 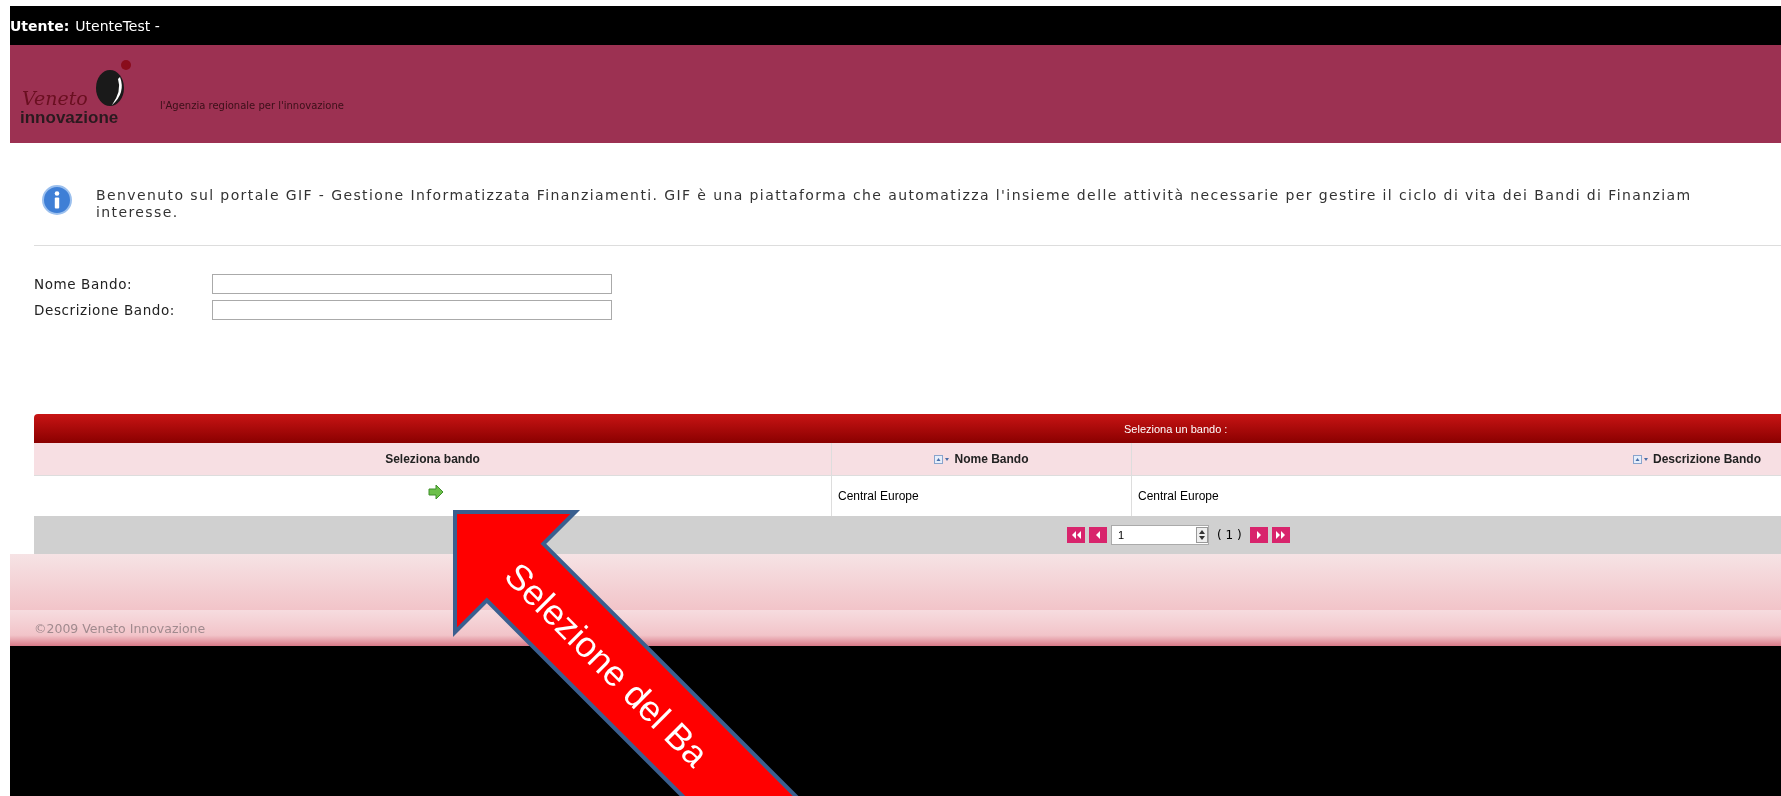 What do you see at coordinates (1258, 535) in the screenshot?
I see `next-page-icon` at bounding box center [1258, 535].